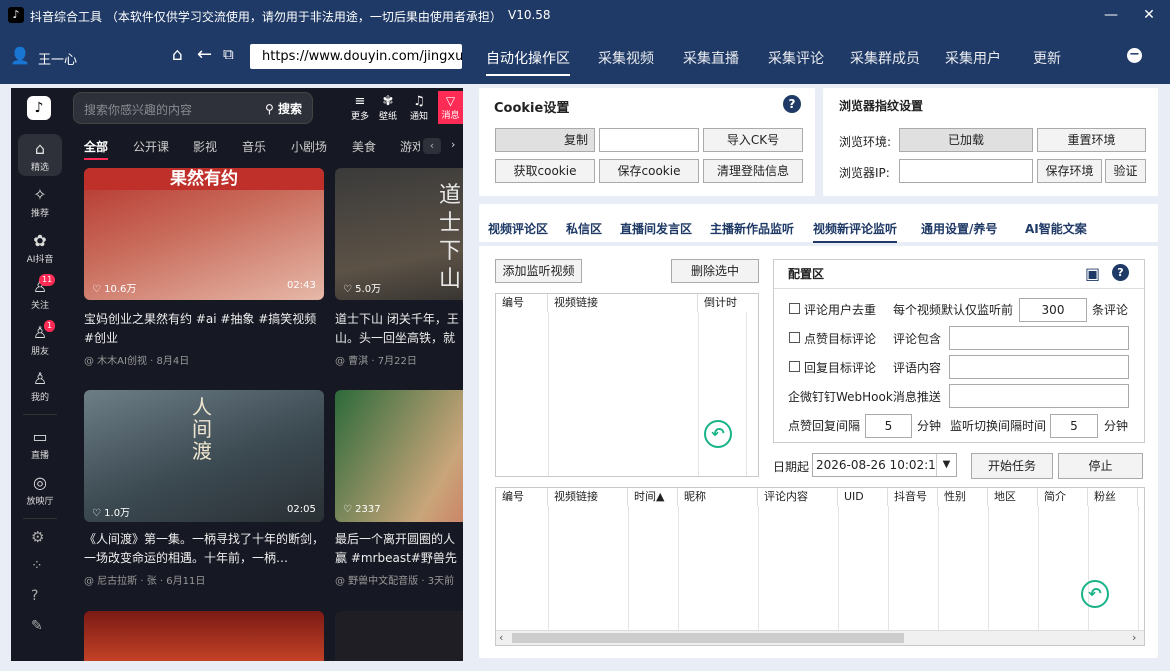 This screenshot has height=671, width=1170. What do you see at coordinates (40, 387) in the screenshot?
I see `sidebar-item-mine: ♙ 我的` at bounding box center [40, 387].